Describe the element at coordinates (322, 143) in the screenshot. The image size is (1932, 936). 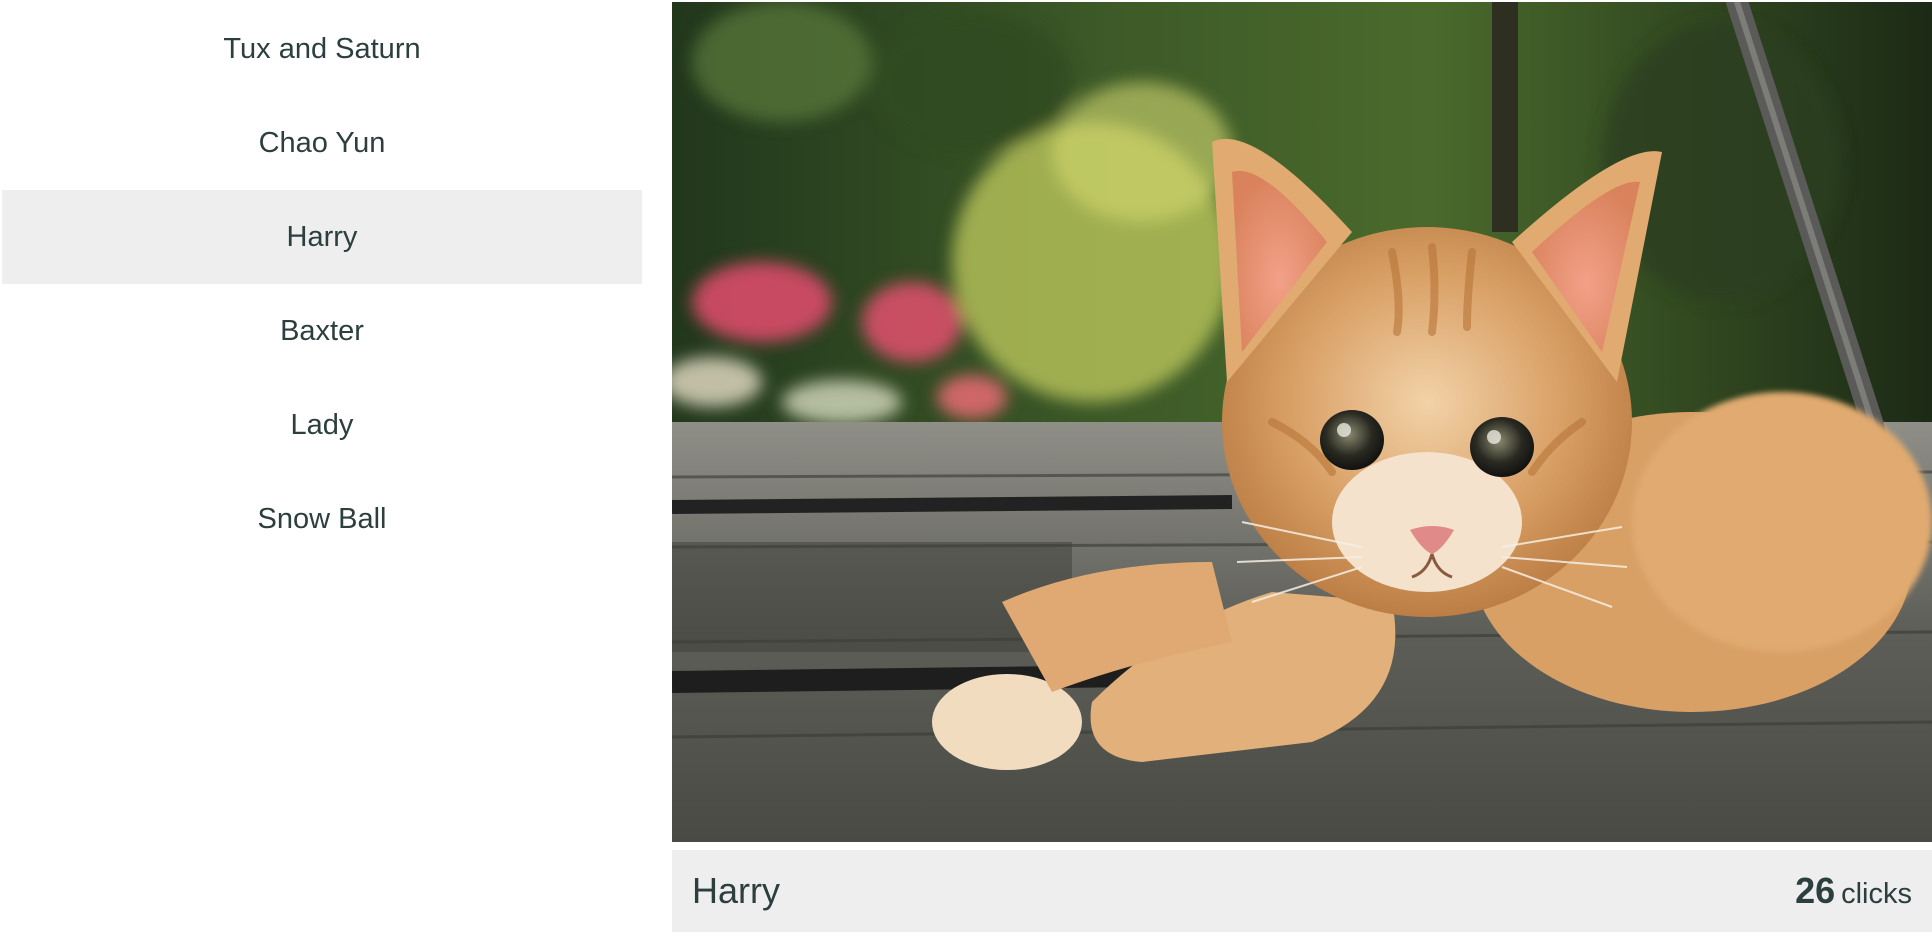
I see `cat-list-item-chao-yun: Chao Yun` at that location.